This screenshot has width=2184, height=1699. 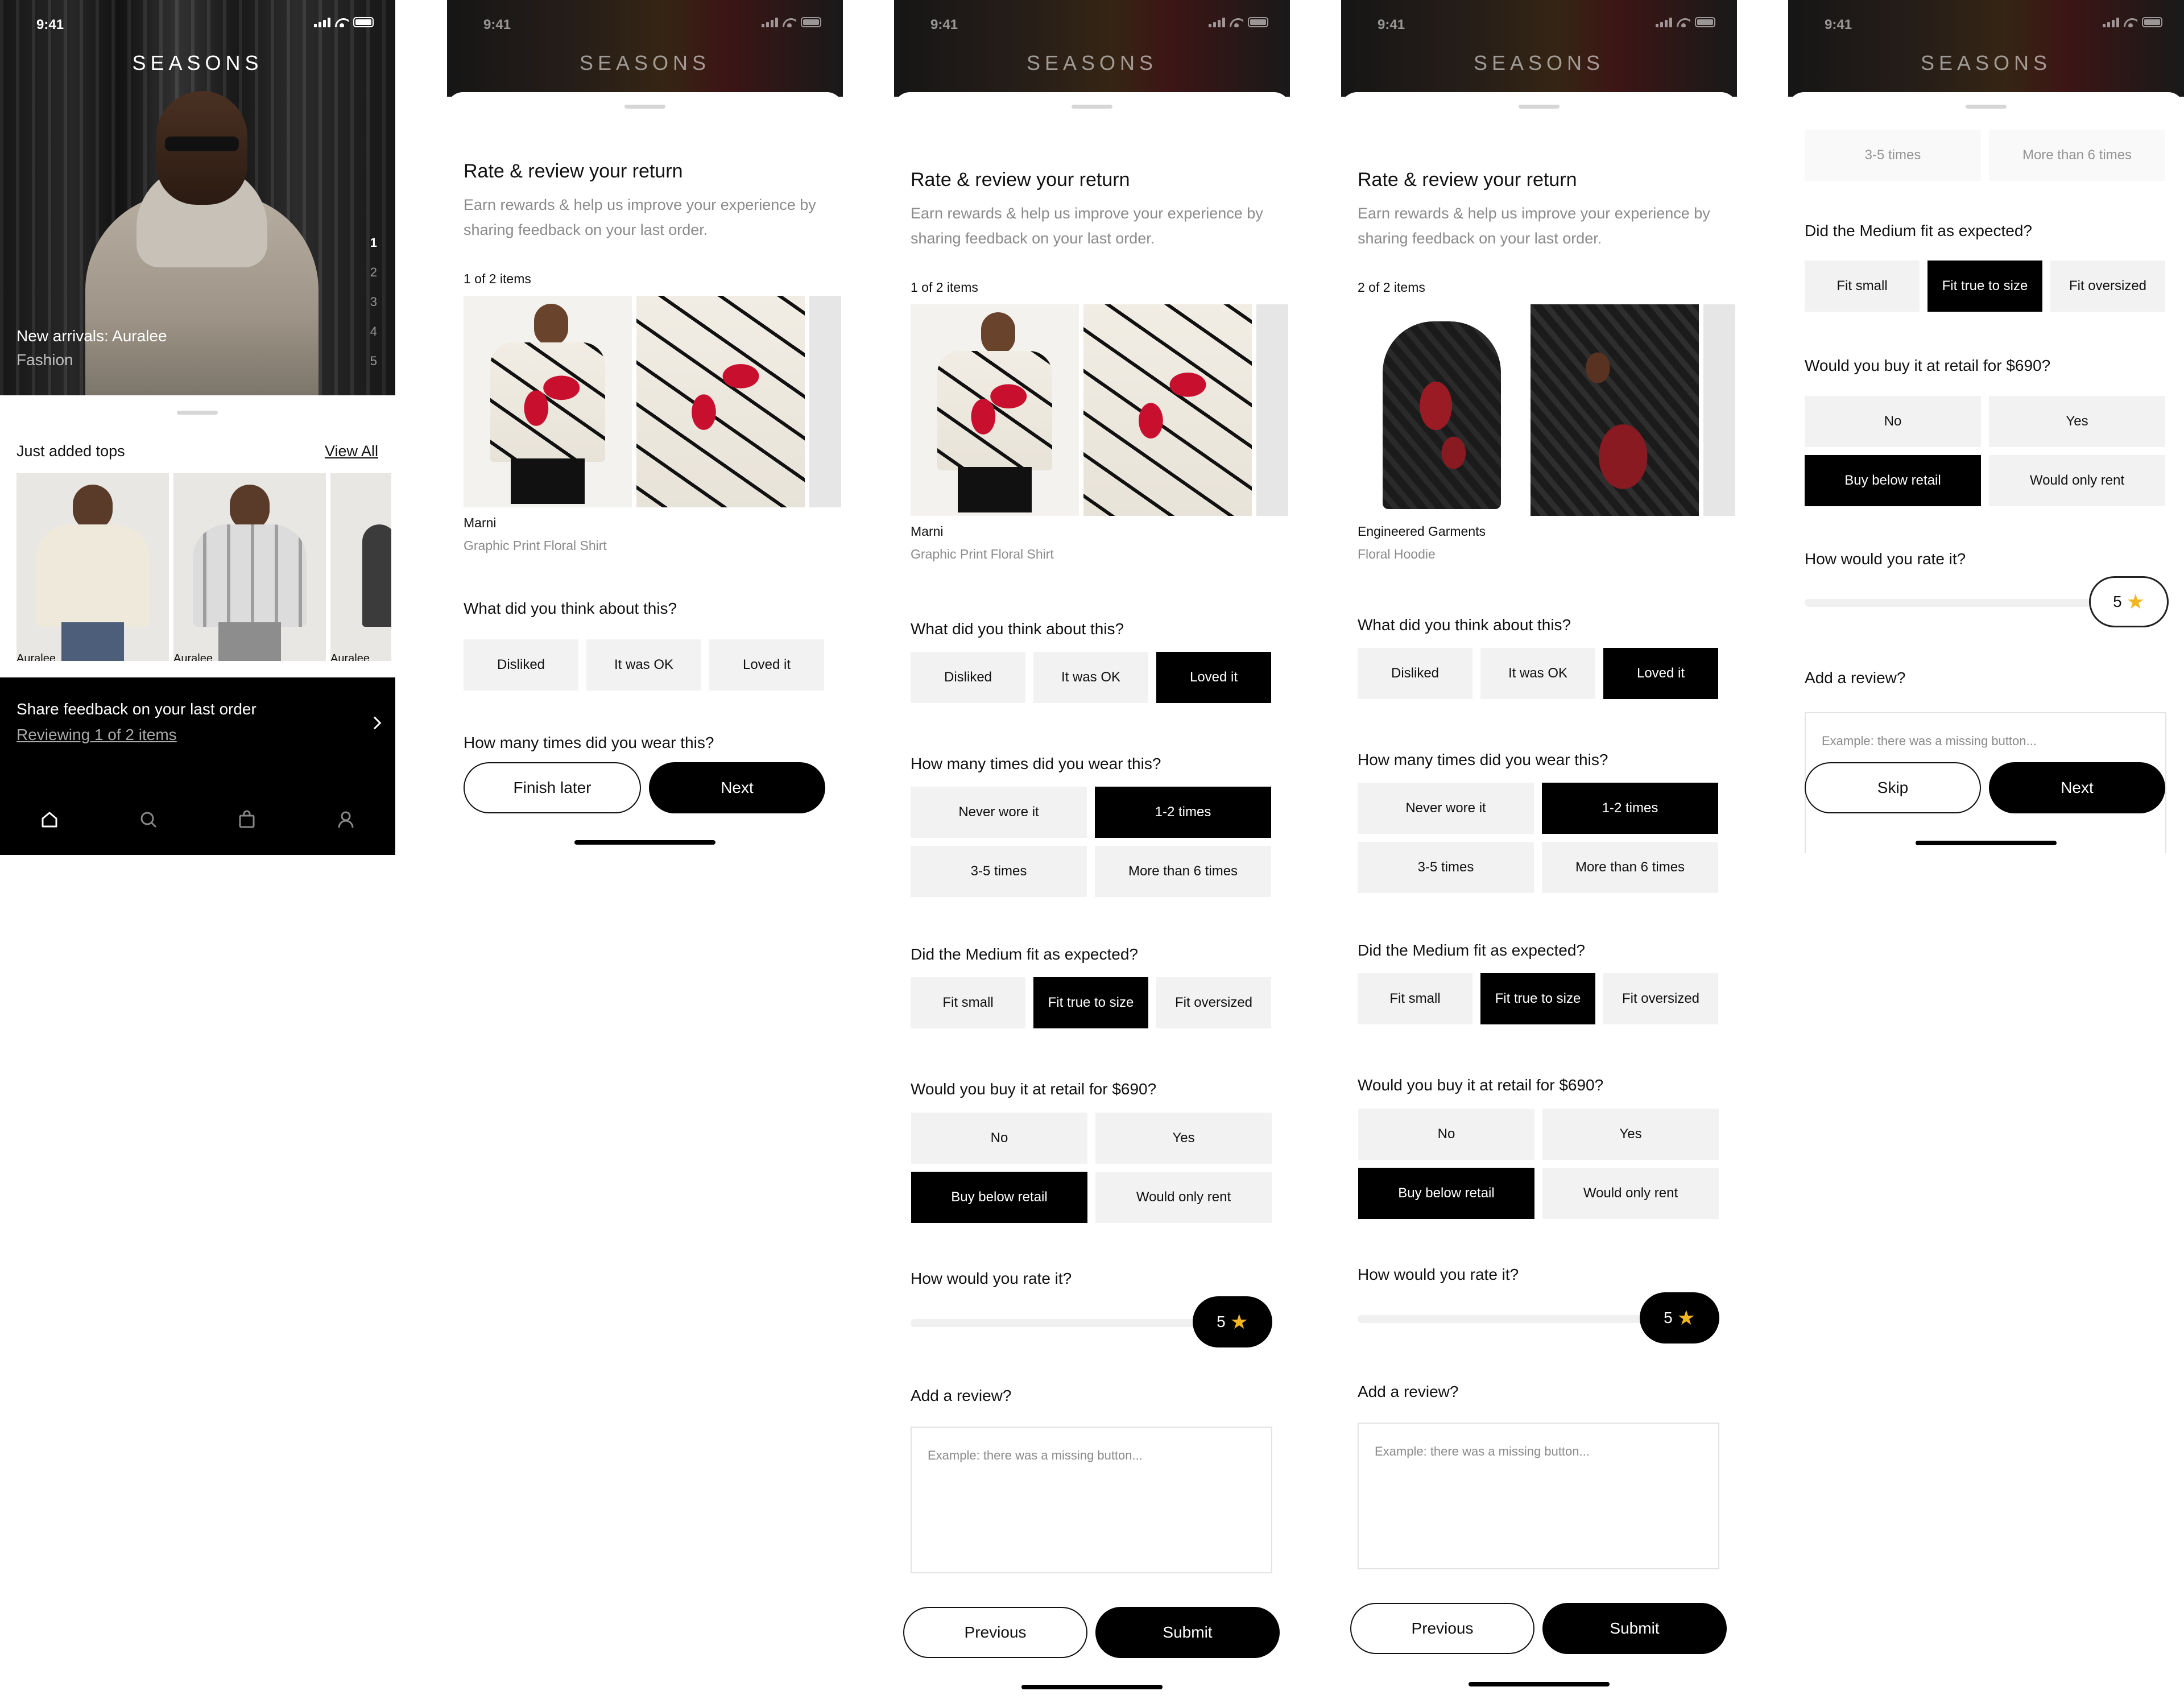 I want to click on question-review: Add a review?, so click(x=1855, y=678).